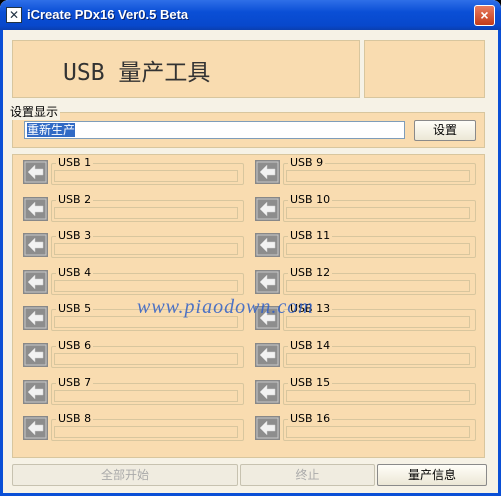 This screenshot has height=496, width=501. I want to click on usb-slot-label: USB 16, so click(310, 419).